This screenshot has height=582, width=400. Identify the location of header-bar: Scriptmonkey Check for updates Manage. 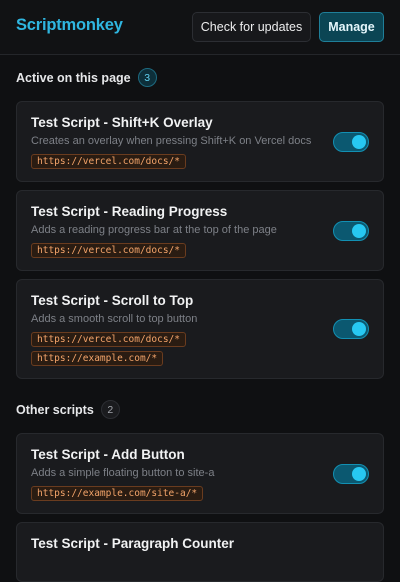
(200, 27).